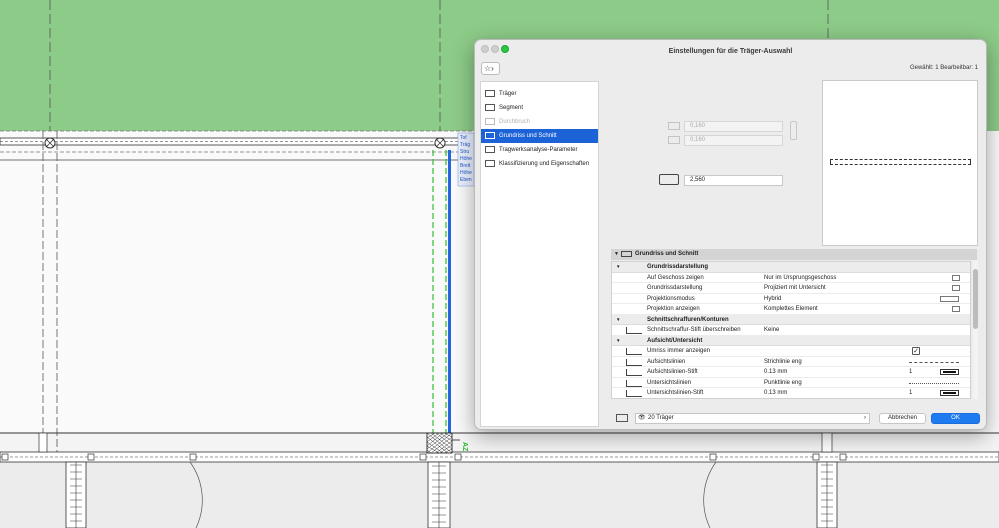 The width and height of the screenshot is (999, 528). What do you see at coordinates (675, 288) in the screenshot?
I see `setting-label: Grundrissdarstellung` at bounding box center [675, 288].